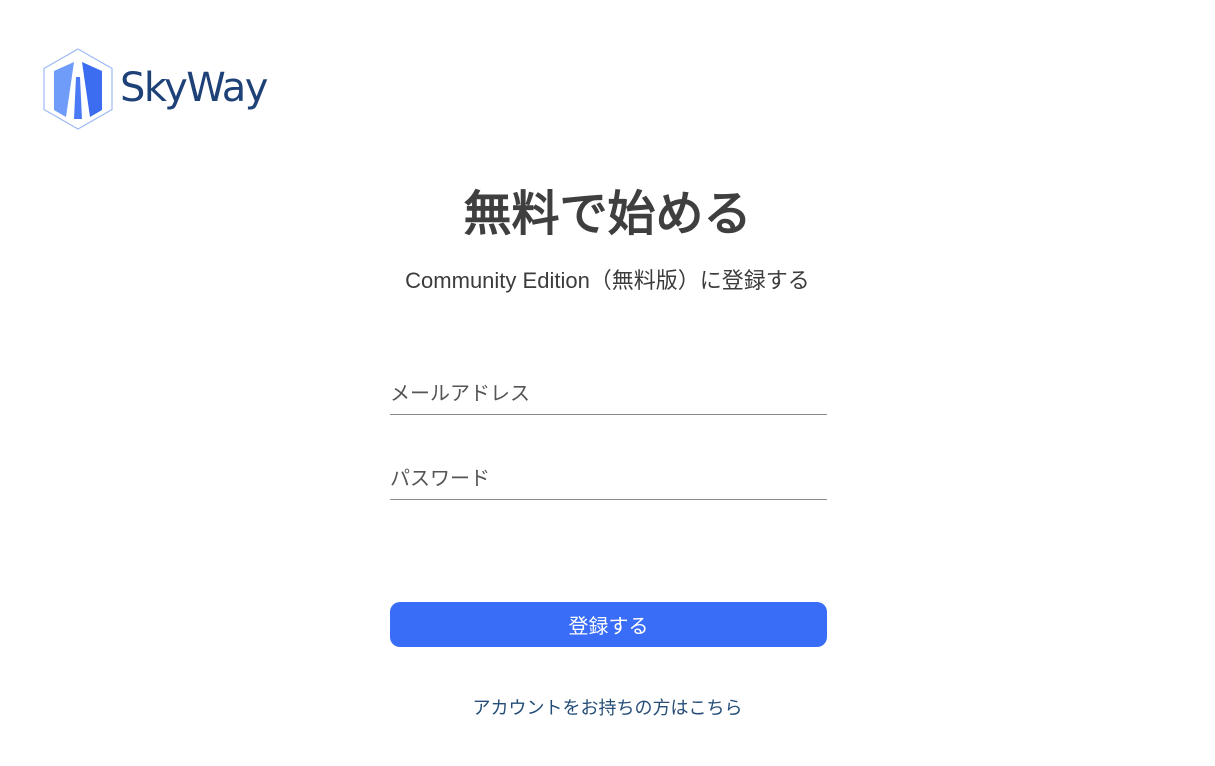 This screenshot has height=766, width=1215. What do you see at coordinates (194, 88) in the screenshot?
I see `logo-text: SkyWay` at bounding box center [194, 88].